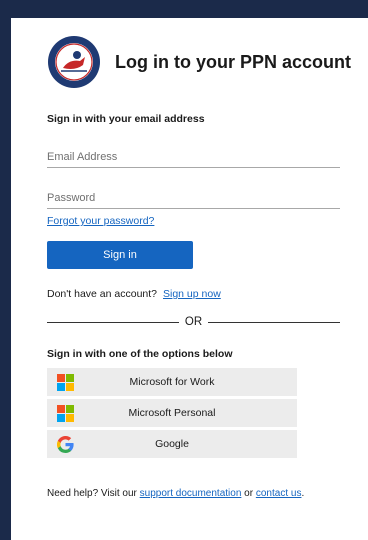 This screenshot has height=540, width=368. I want to click on microsoft-personal-button: Microsoft Personal, so click(172, 413).